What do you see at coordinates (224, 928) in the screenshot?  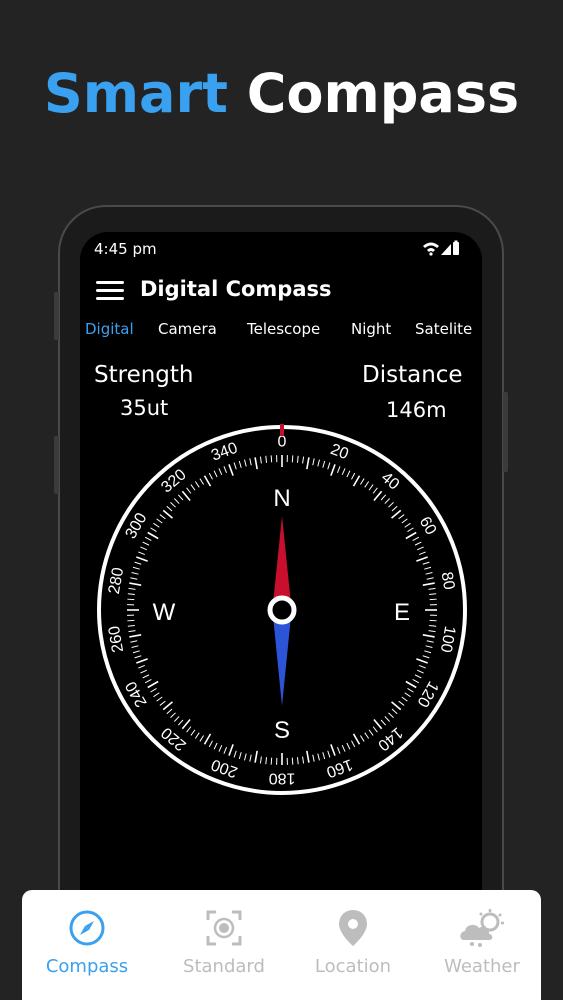 I see `focus-target-icon` at bounding box center [224, 928].